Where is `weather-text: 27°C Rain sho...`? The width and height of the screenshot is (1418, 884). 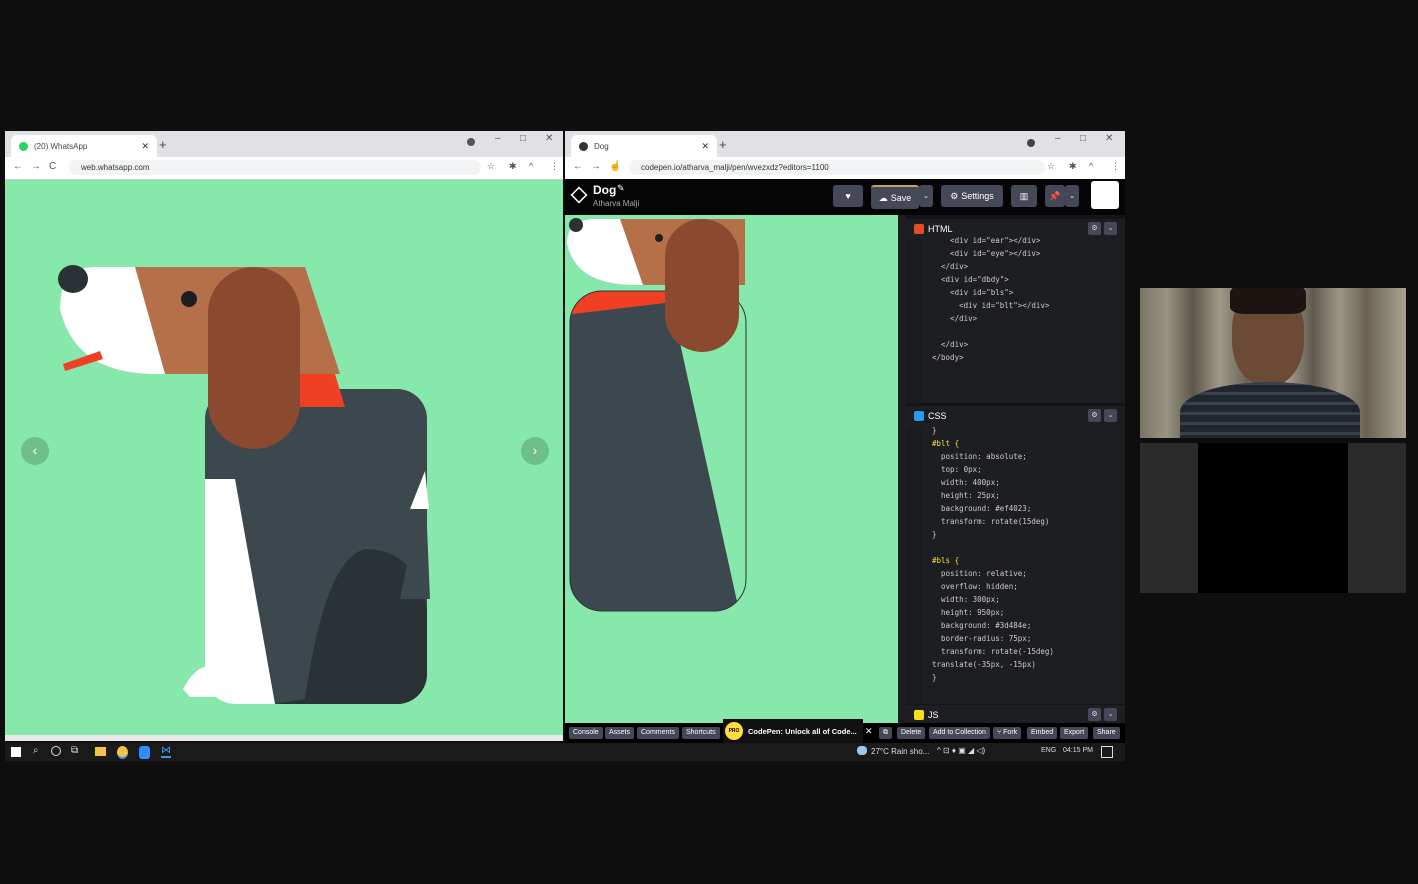 weather-text: 27°C Rain sho... is located at coordinates (900, 751).